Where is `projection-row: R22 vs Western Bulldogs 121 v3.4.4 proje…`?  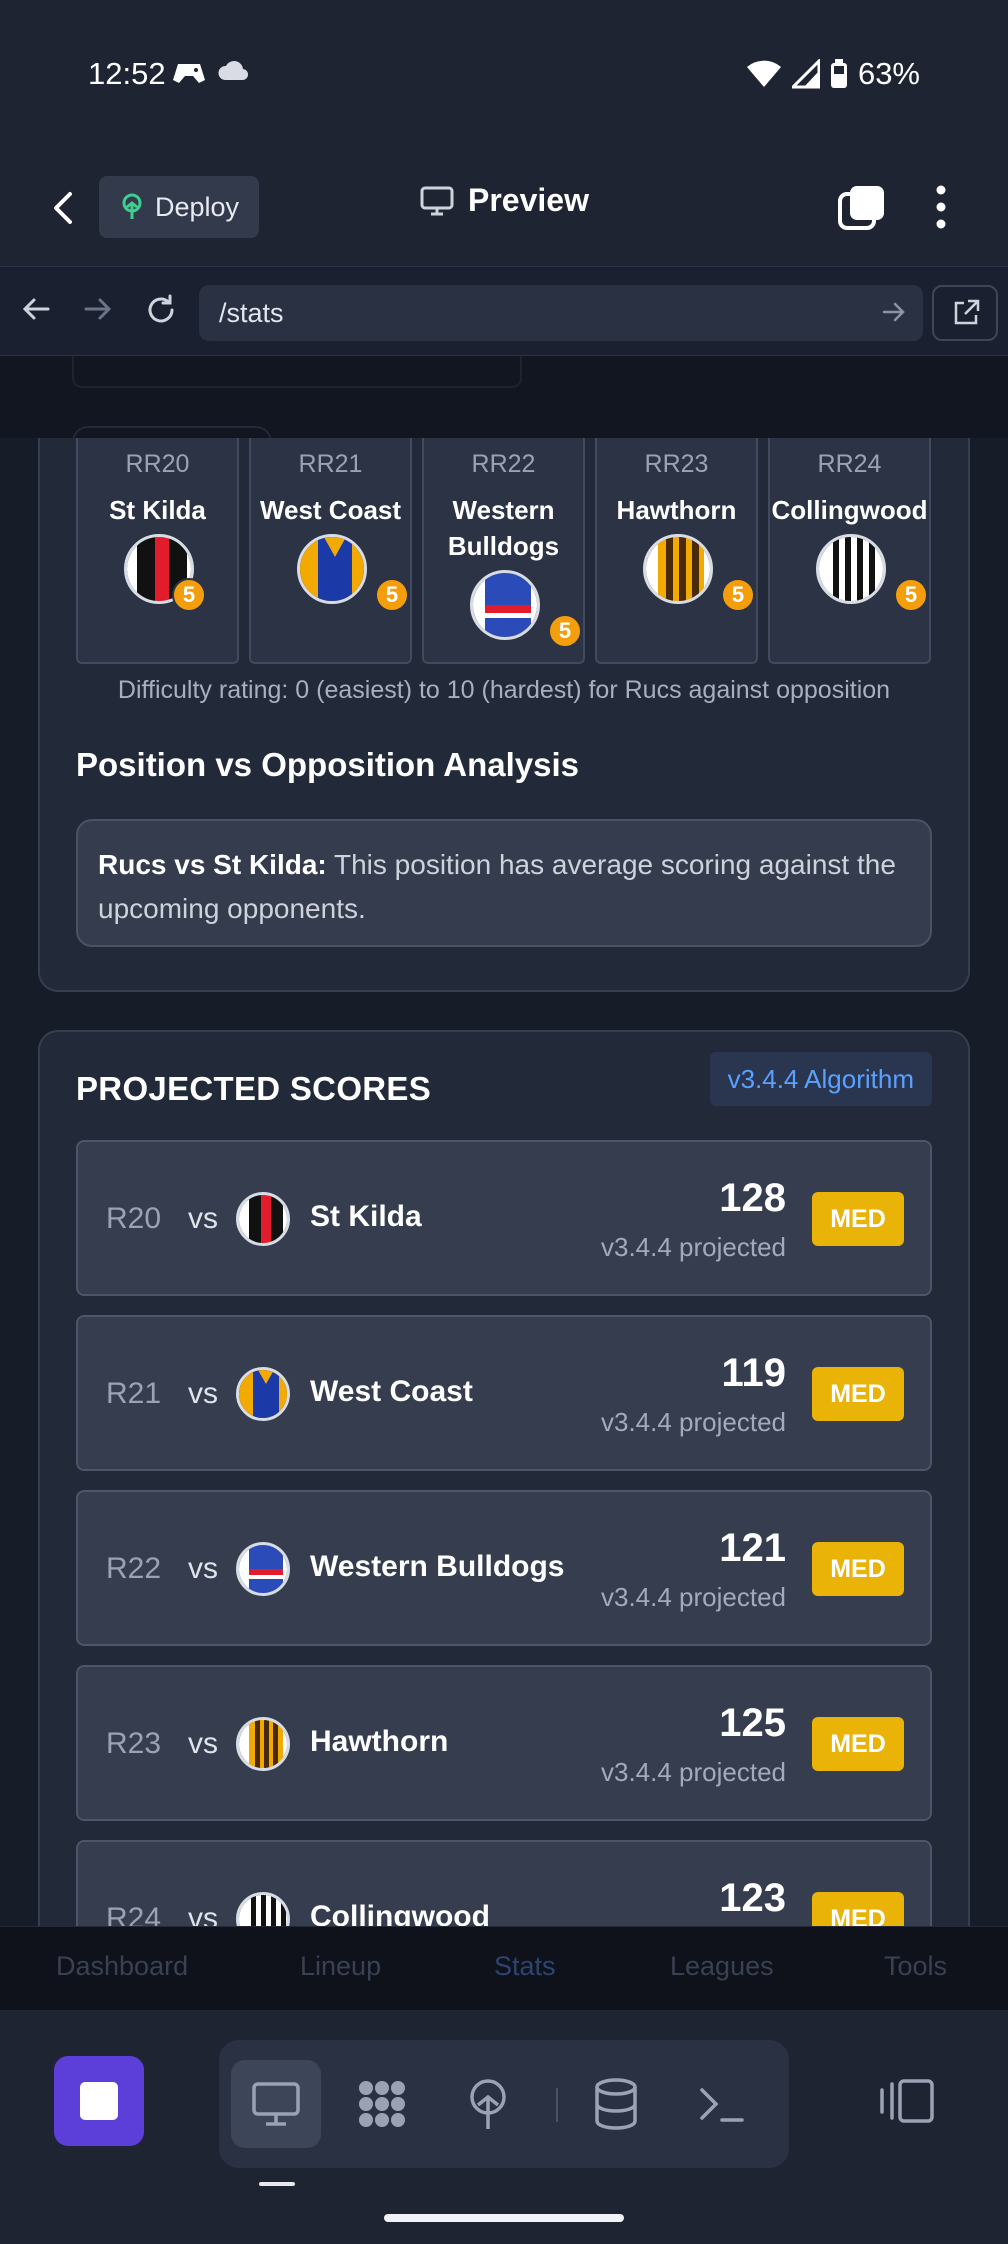
projection-row: R22 vs Western Bulldogs 121 v3.4.4 proje… is located at coordinates (504, 1568).